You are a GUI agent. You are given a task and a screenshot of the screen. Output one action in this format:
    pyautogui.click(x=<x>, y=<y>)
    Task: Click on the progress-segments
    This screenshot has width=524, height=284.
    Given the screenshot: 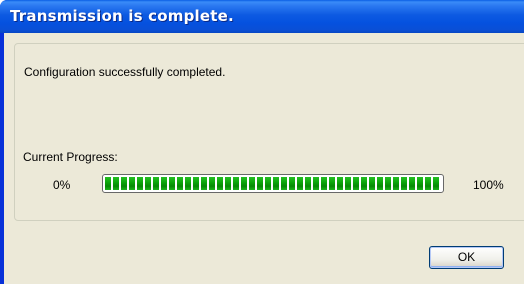 What is the action you would take?
    pyautogui.click(x=273, y=183)
    